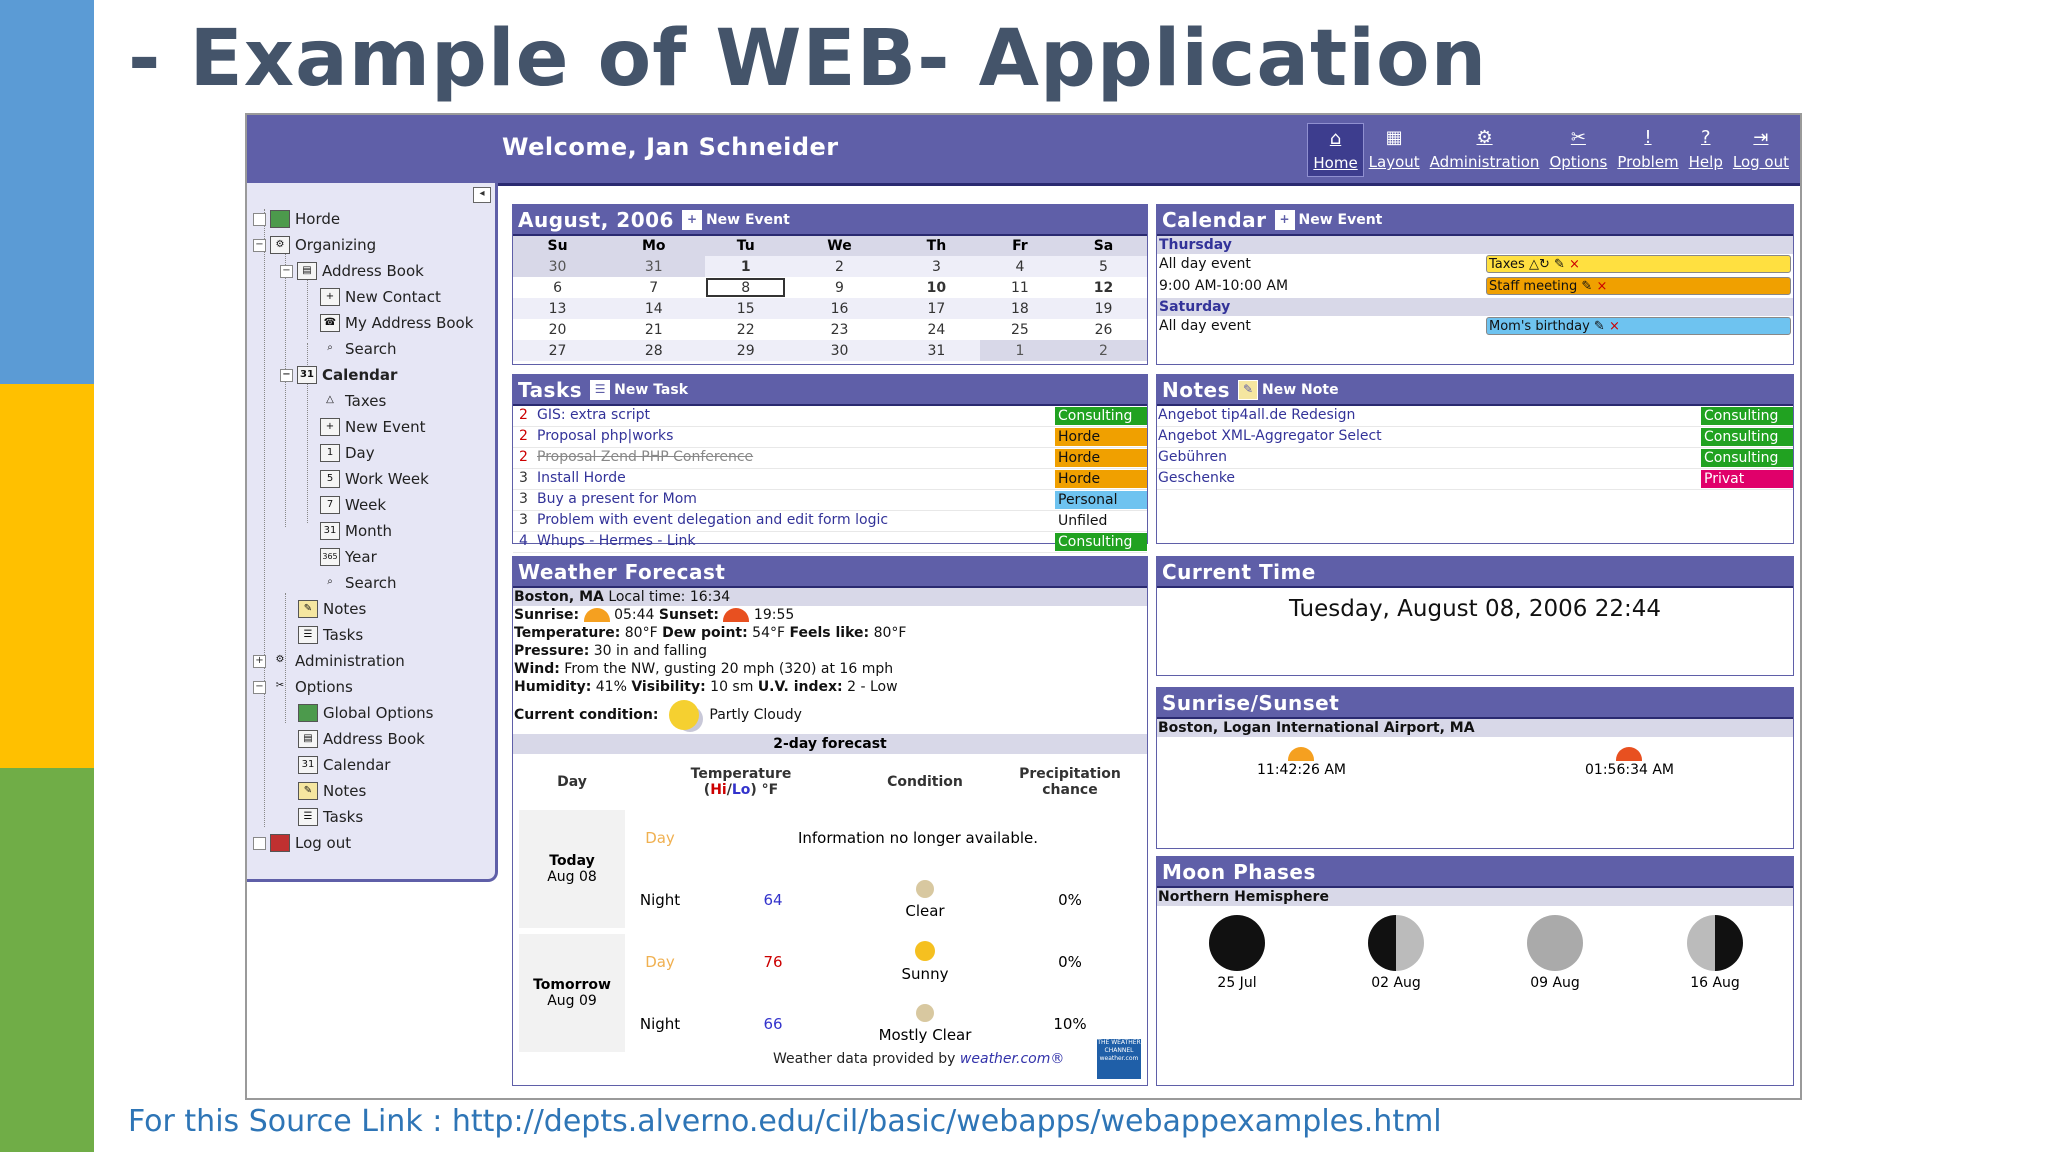  What do you see at coordinates (936, 287) in the screenshot?
I see `day-cell: 10` at bounding box center [936, 287].